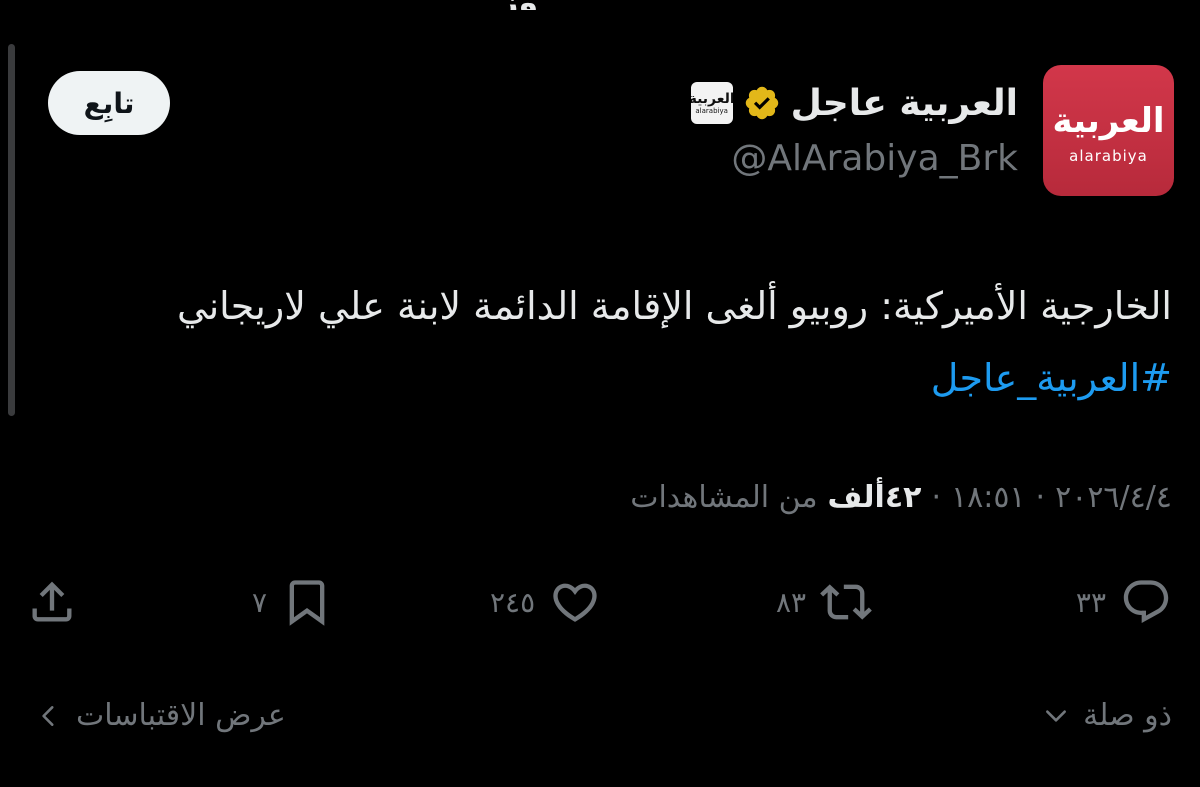 The width and height of the screenshot is (1200, 787). I want to click on thread-line, so click(11, 230).